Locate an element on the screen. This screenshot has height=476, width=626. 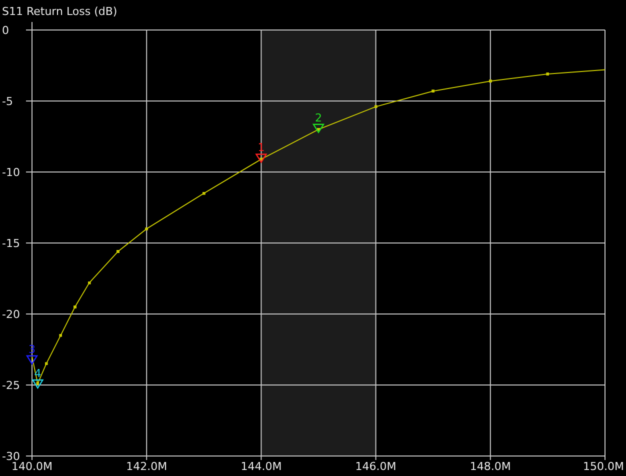
axis-label: 144.0M is located at coordinates (261, 466).